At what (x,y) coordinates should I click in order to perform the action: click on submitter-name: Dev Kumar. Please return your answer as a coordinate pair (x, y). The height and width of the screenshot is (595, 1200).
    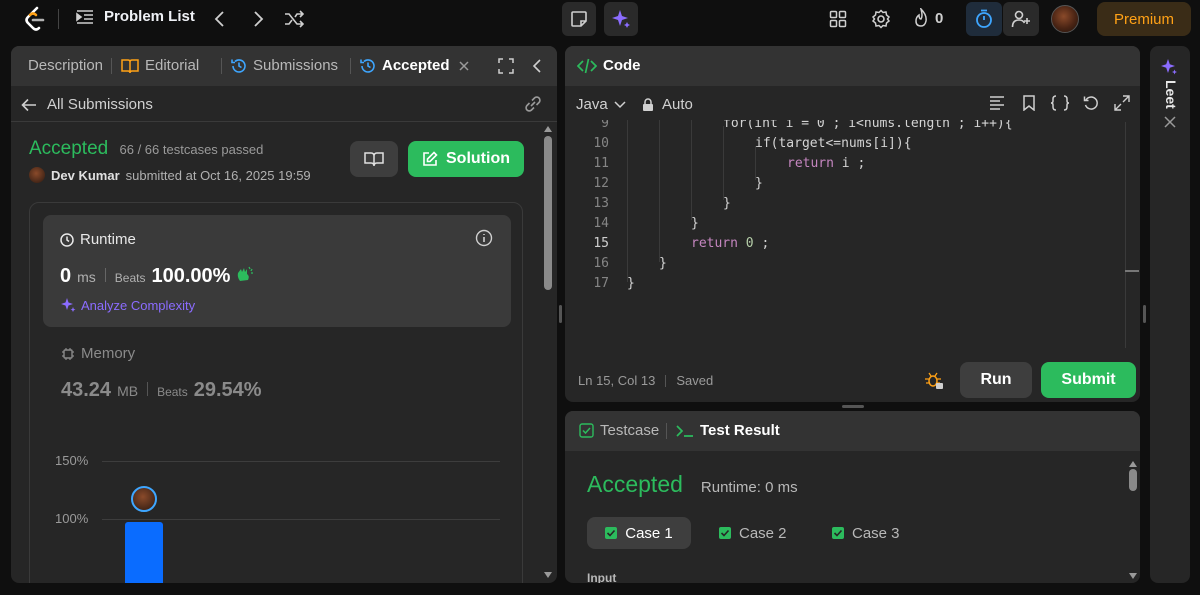
    Looking at the image, I should click on (85, 175).